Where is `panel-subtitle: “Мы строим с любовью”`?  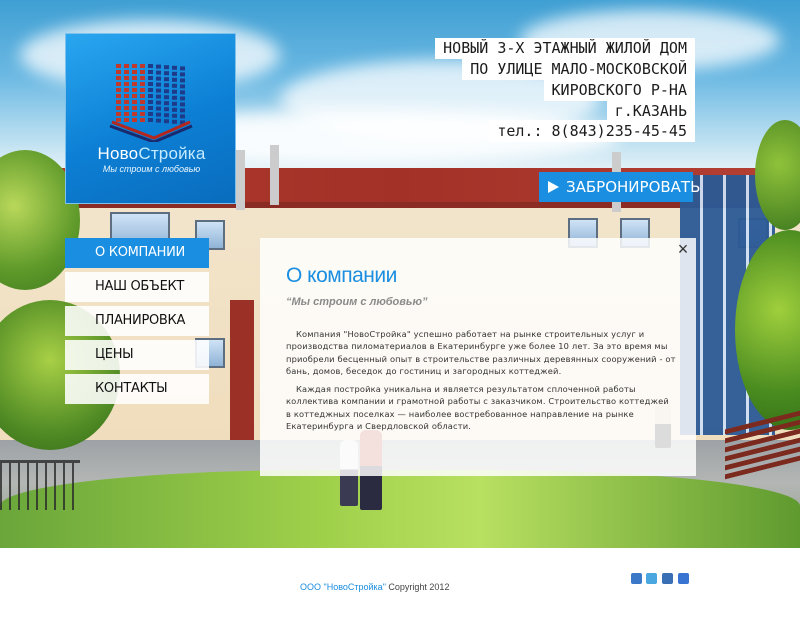
panel-subtitle: “Мы строим с любовью” is located at coordinates (357, 302).